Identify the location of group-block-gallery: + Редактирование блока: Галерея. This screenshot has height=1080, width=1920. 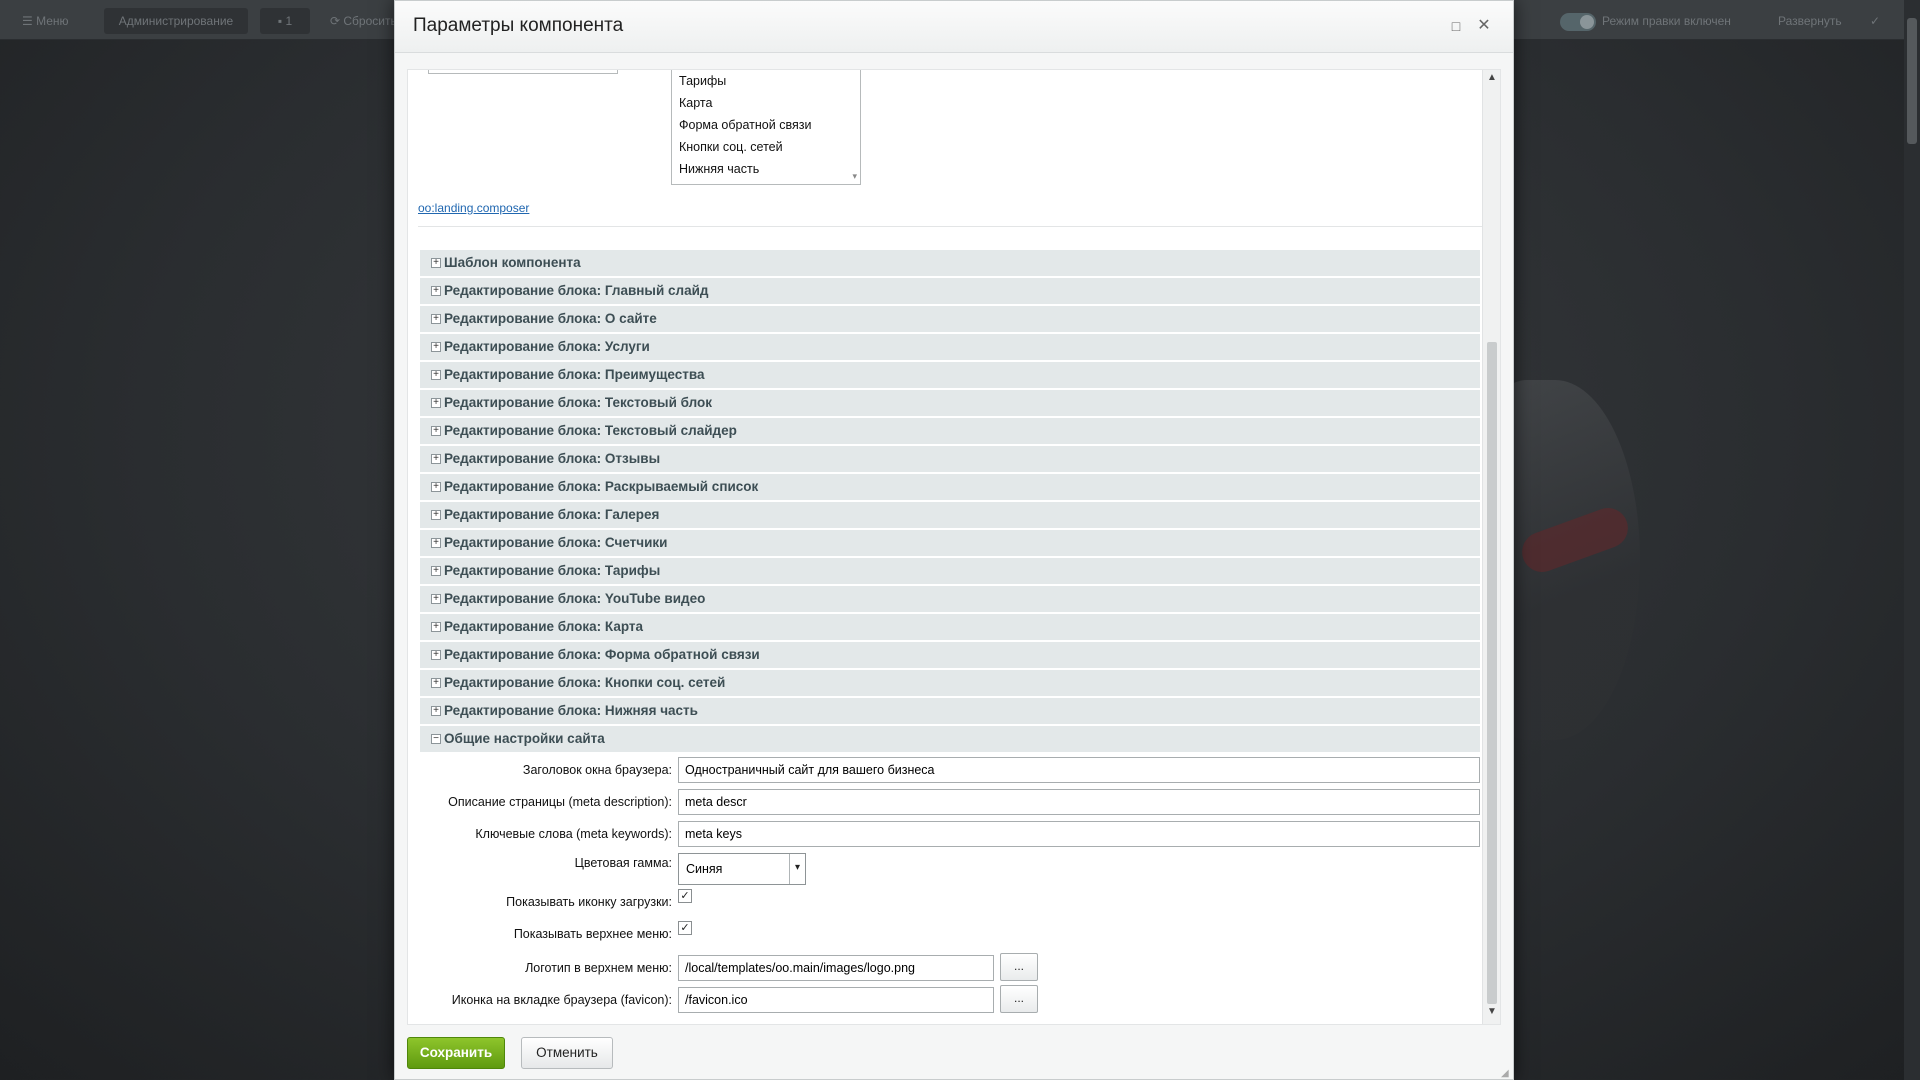
(950, 515).